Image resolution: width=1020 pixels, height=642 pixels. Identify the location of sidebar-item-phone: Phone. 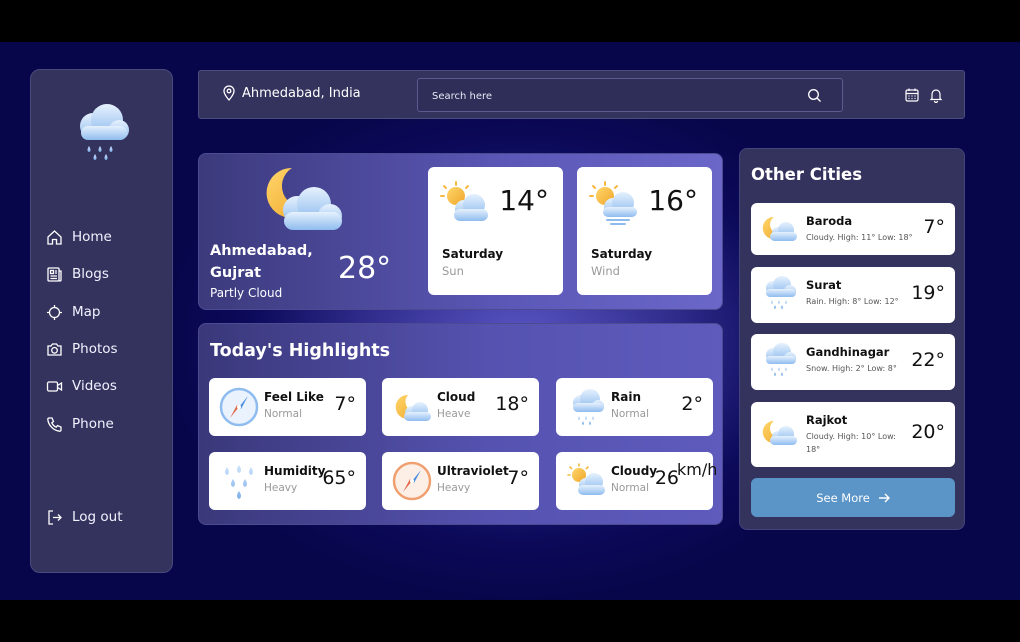
(105, 424).